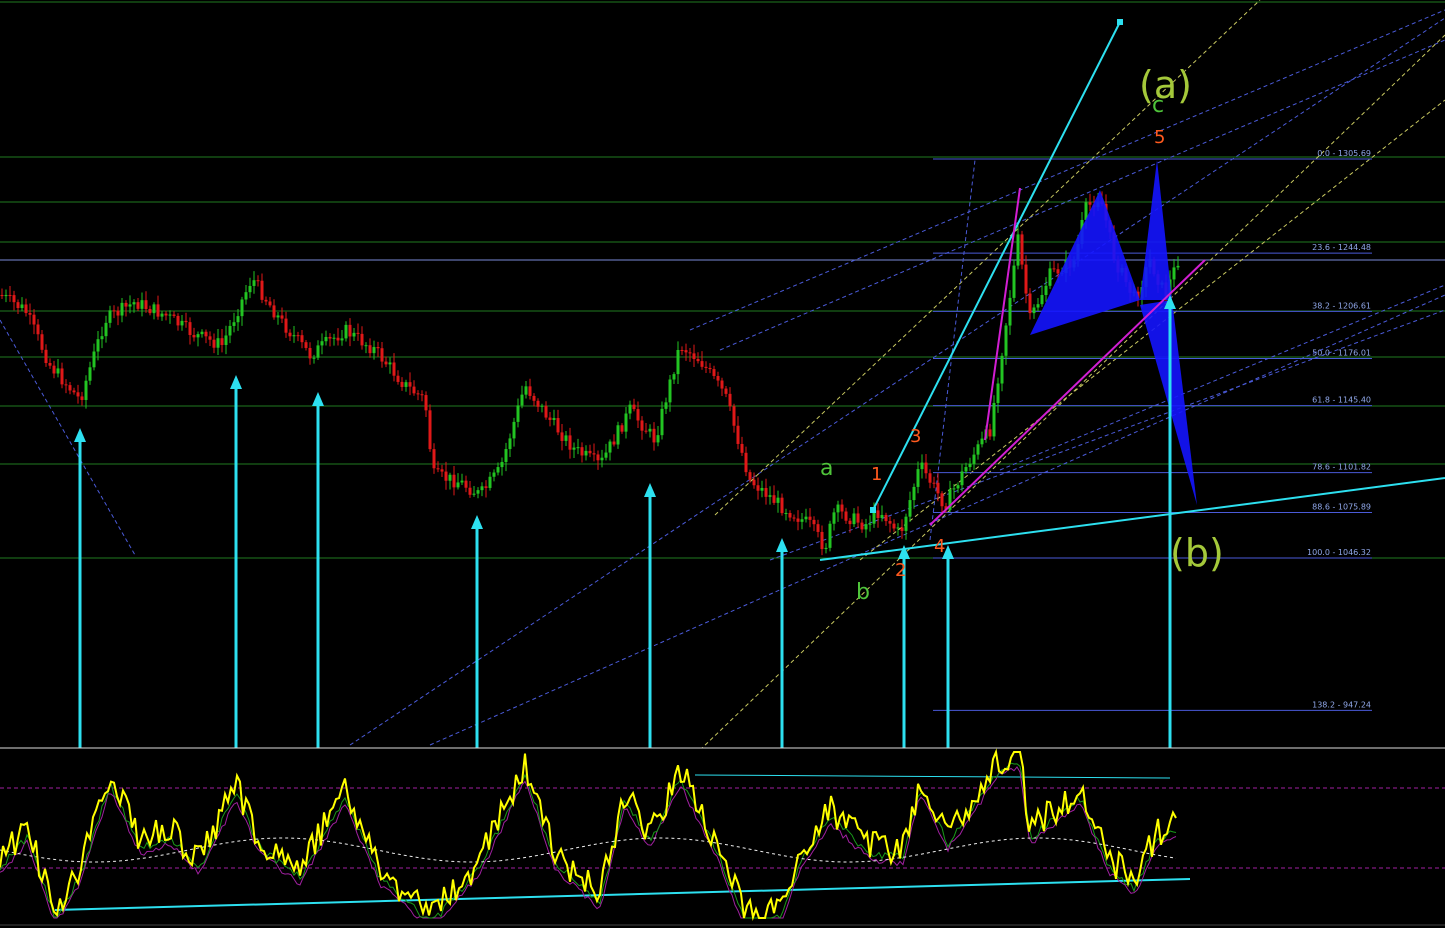 The image size is (1445, 928). What do you see at coordinates (1113, 332) in the screenshot?
I see `harmonic-pattern` at bounding box center [1113, 332].